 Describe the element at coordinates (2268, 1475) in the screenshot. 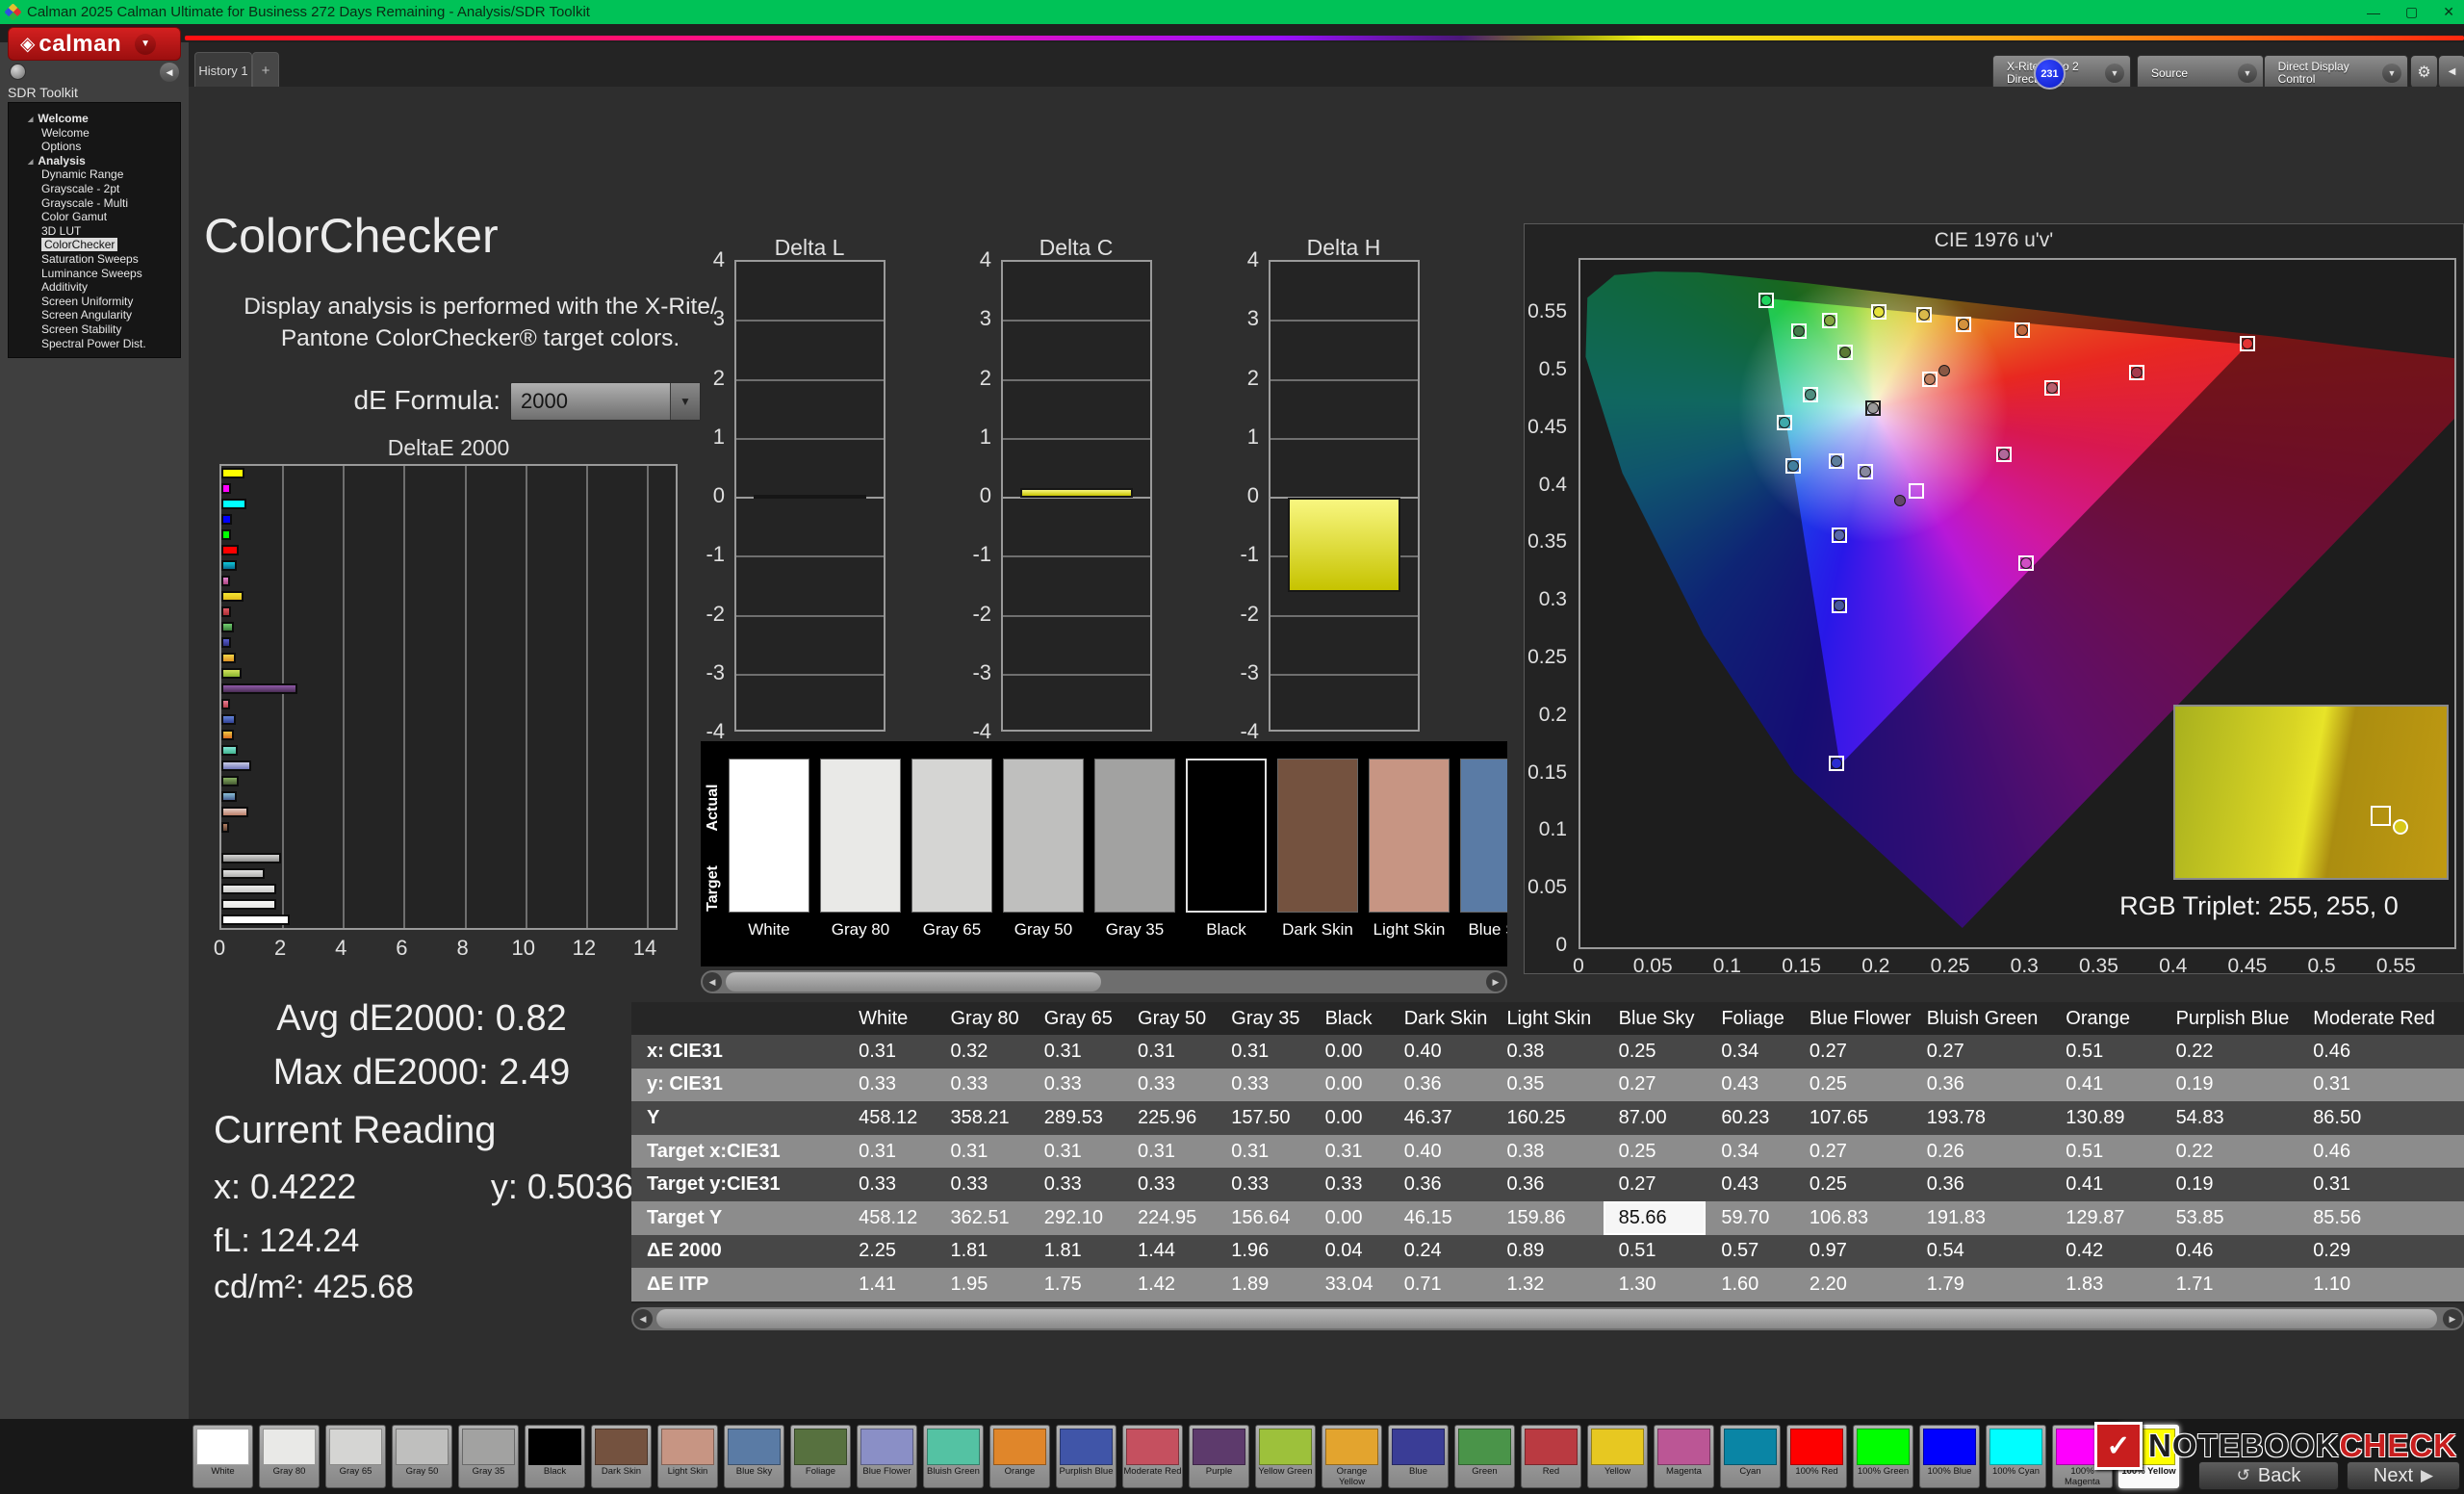

I see `back-button: ↺ Back` at that location.